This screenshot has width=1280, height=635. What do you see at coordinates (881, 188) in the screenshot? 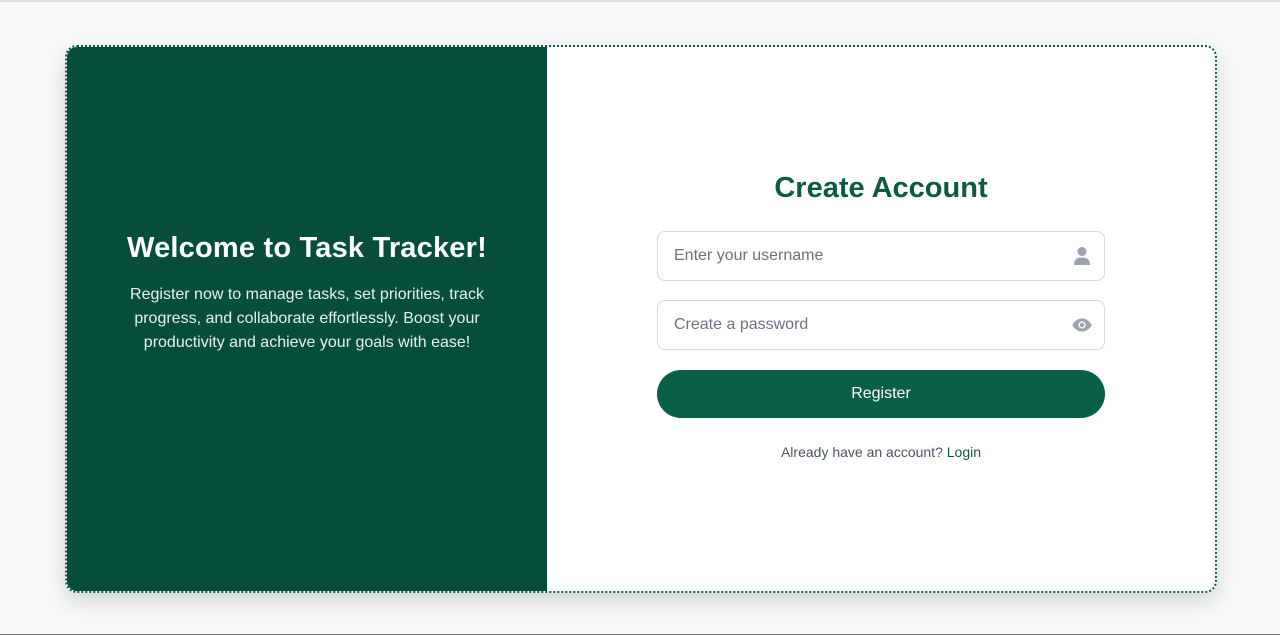
I see `form-title: Create Account` at bounding box center [881, 188].